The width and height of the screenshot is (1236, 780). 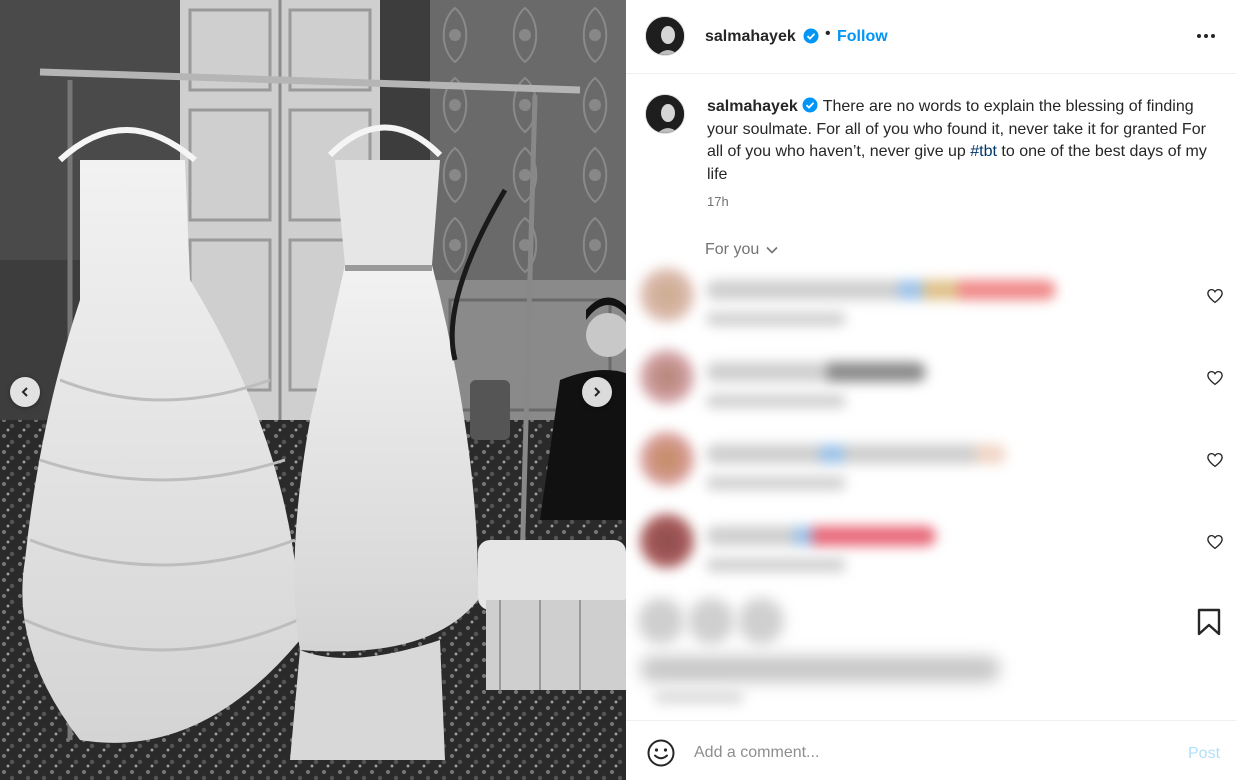 What do you see at coordinates (718, 201) in the screenshot?
I see `post-timestamp: 17h` at bounding box center [718, 201].